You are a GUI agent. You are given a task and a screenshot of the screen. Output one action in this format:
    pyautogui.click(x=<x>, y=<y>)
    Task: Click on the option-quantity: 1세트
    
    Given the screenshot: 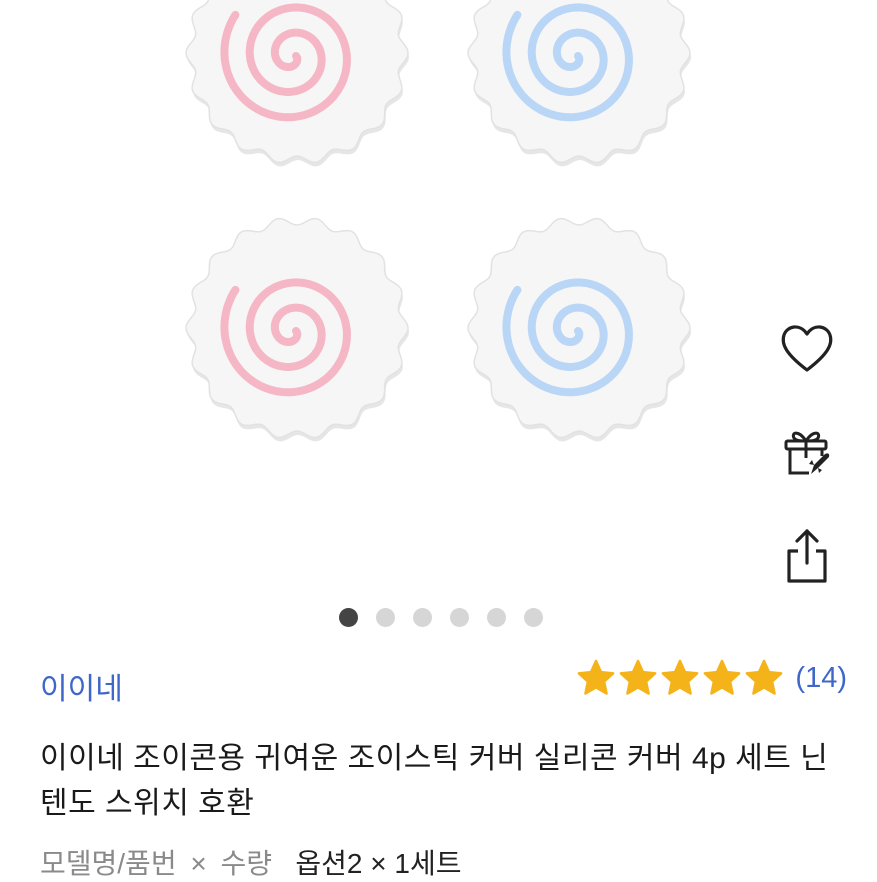 What is the action you would take?
    pyautogui.click(x=428, y=863)
    